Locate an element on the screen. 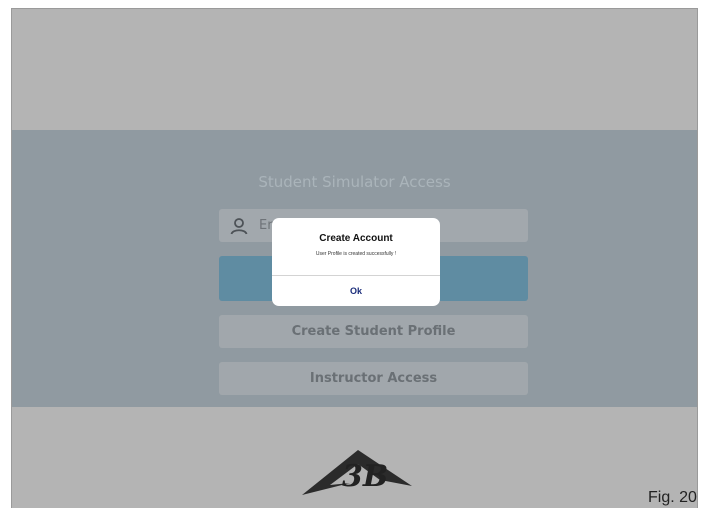  page-title: Student Simulator Access is located at coordinates (354, 182).